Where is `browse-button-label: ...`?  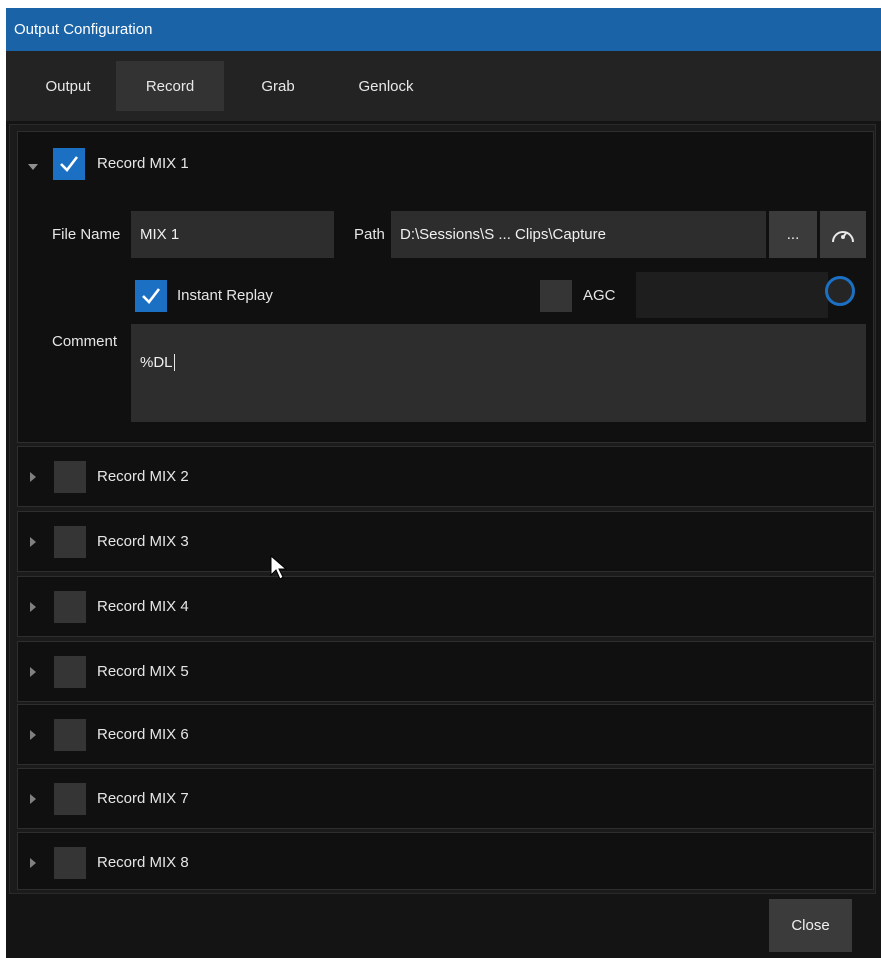 browse-button-label: ... is located at coordinates (793, 234).